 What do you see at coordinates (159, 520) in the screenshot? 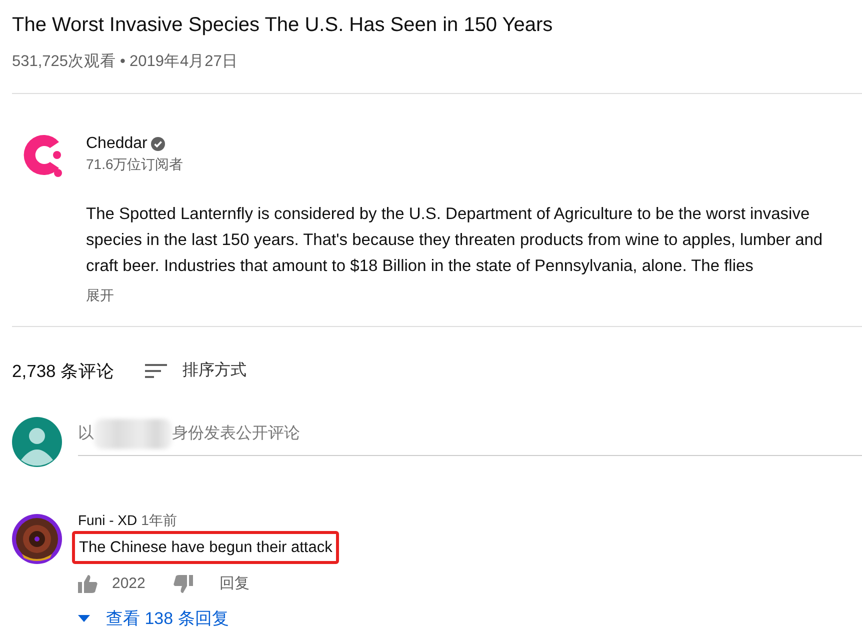
I see `comment-time: 1年前` at bounding box center [159, 520].